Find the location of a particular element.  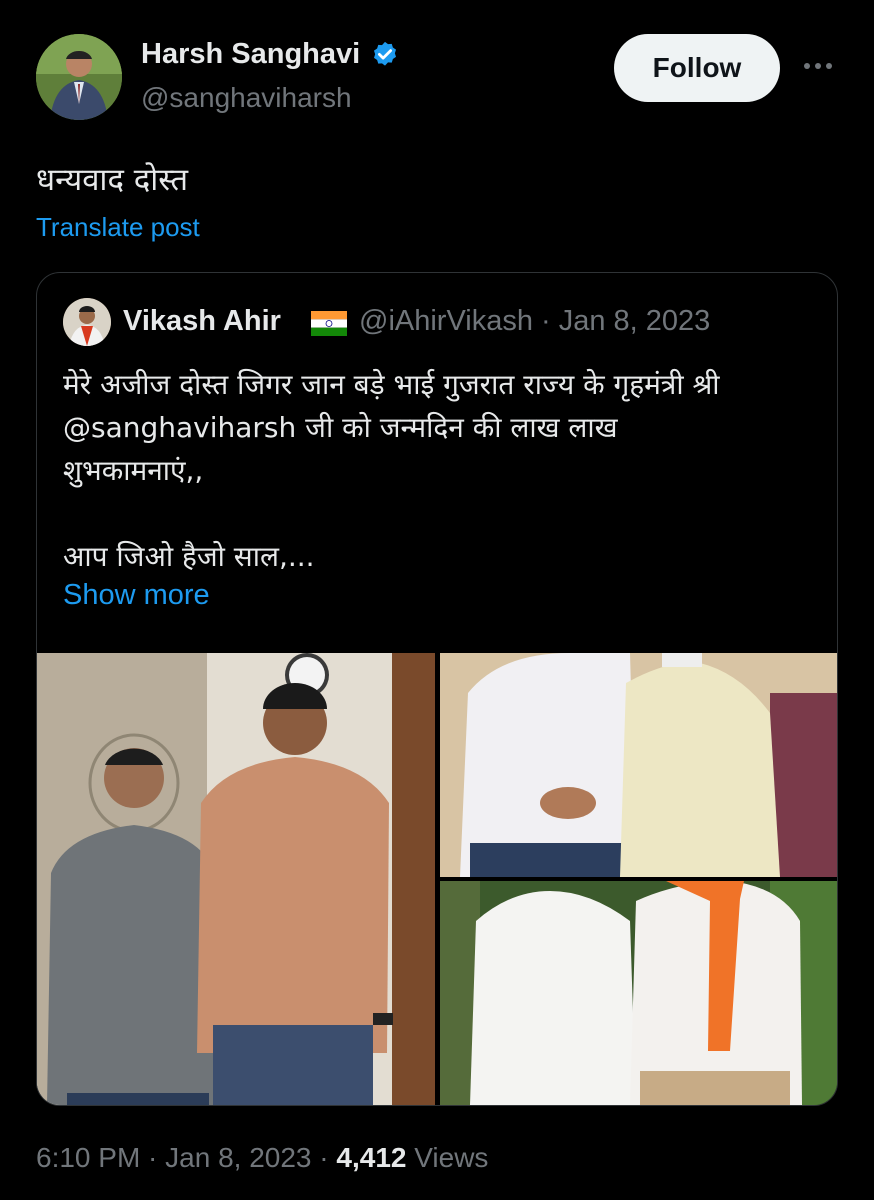

post-meta: 6:10 PM · Jan 8, 2023 · 4,412 Views is located at coordinates (262, 1158).